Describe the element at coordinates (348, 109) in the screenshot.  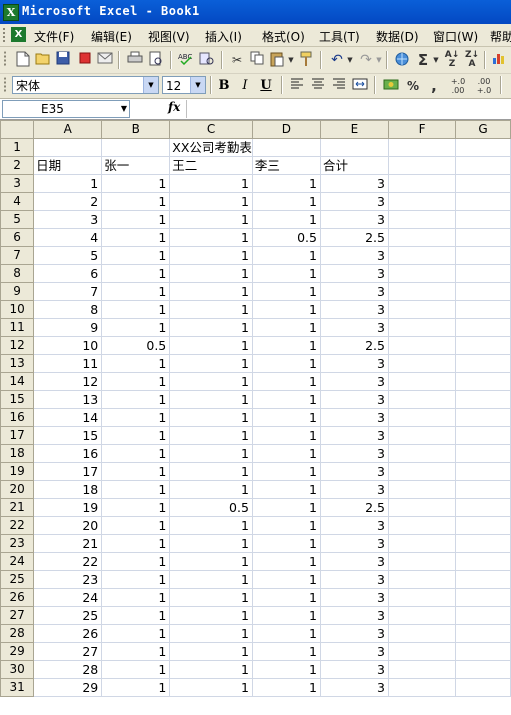
I see `formula-input` at that location.